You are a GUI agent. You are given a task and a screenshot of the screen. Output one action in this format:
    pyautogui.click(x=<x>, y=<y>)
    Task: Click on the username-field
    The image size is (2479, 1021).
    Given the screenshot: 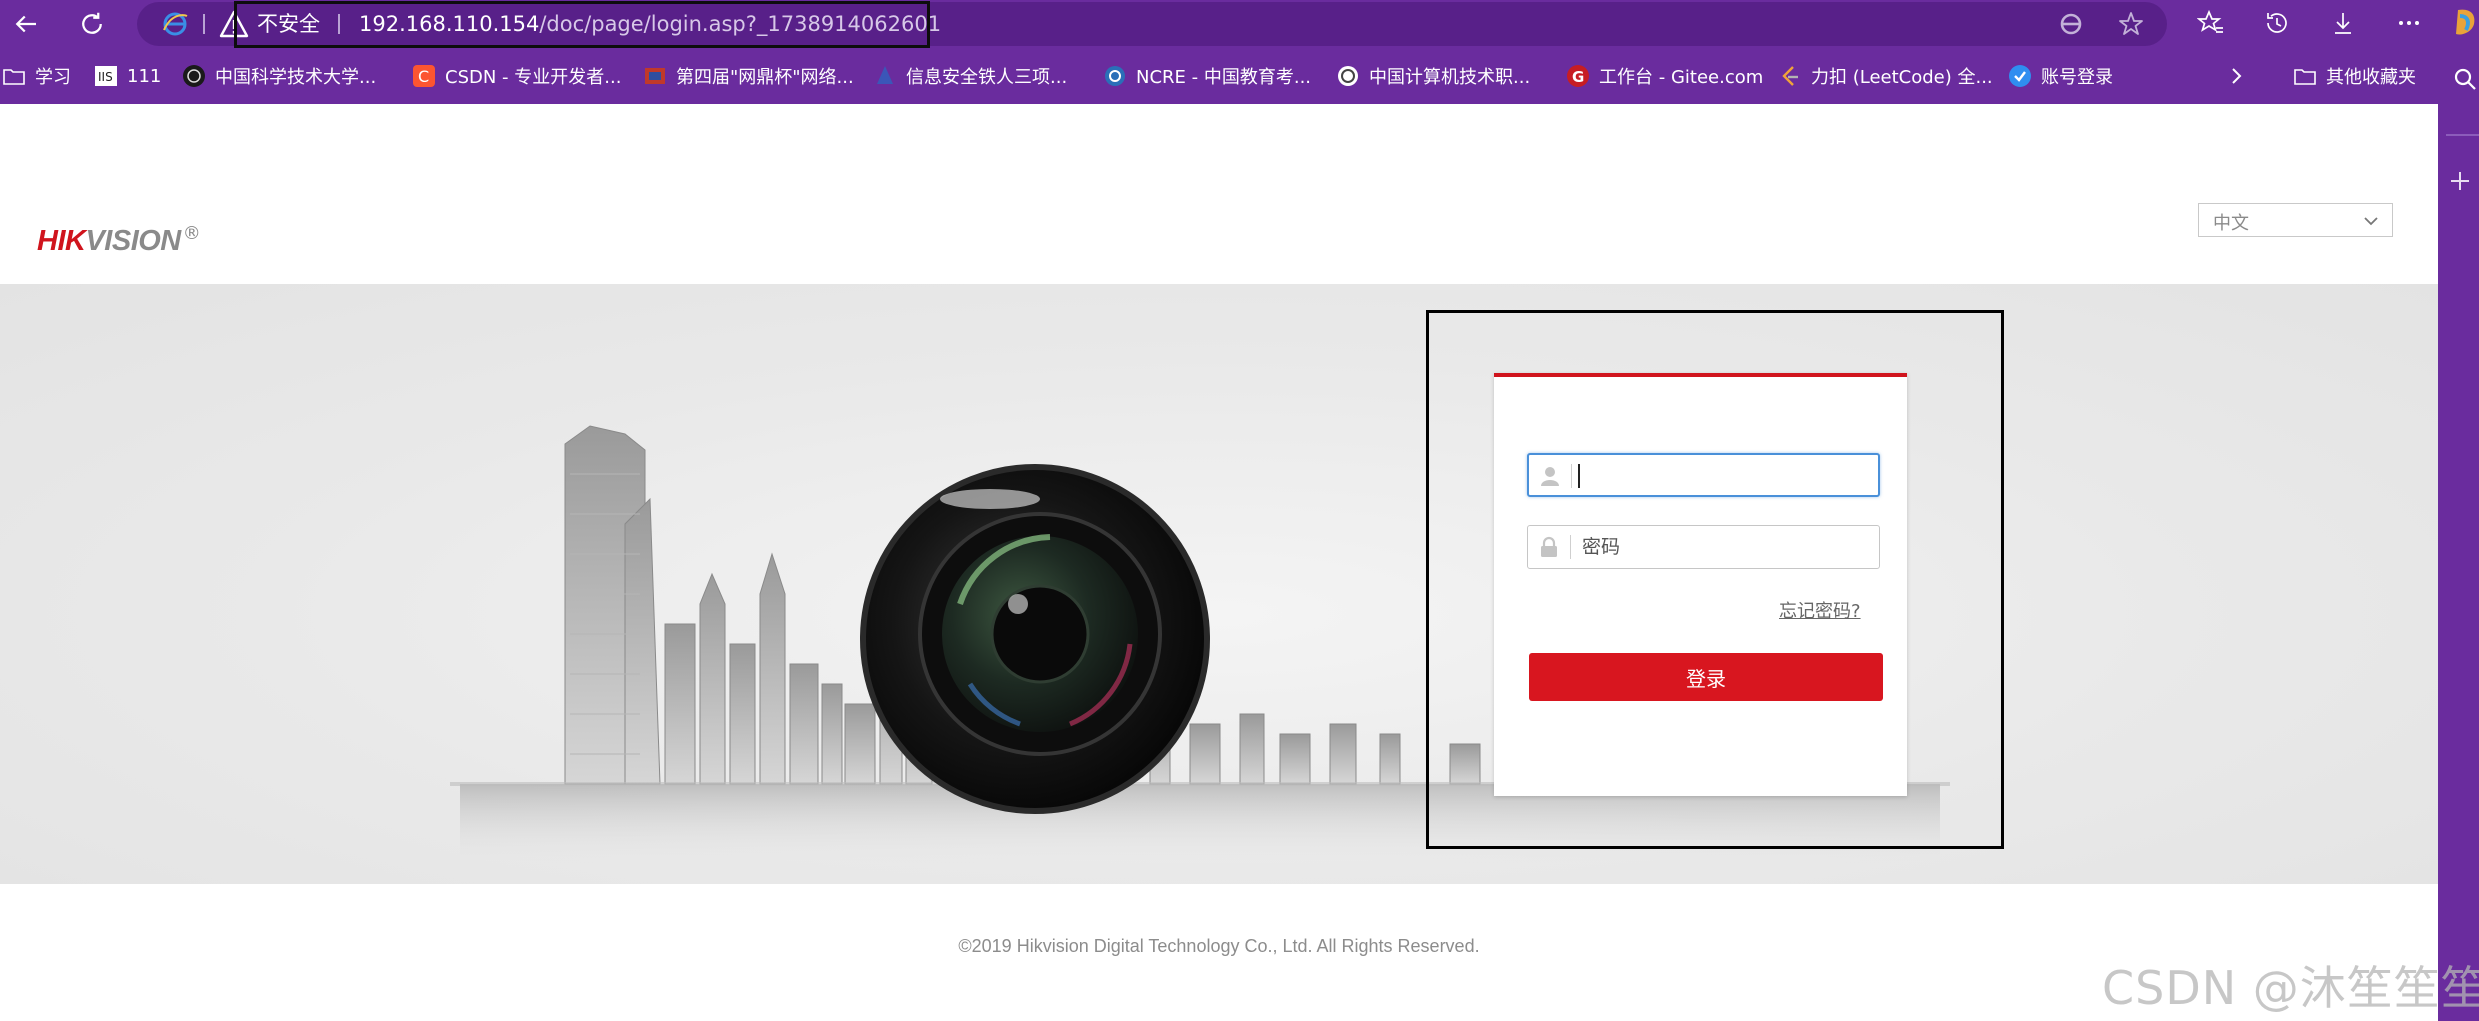 What is the action you would take?
    pyautogui.click(x=1703, y=475)
    